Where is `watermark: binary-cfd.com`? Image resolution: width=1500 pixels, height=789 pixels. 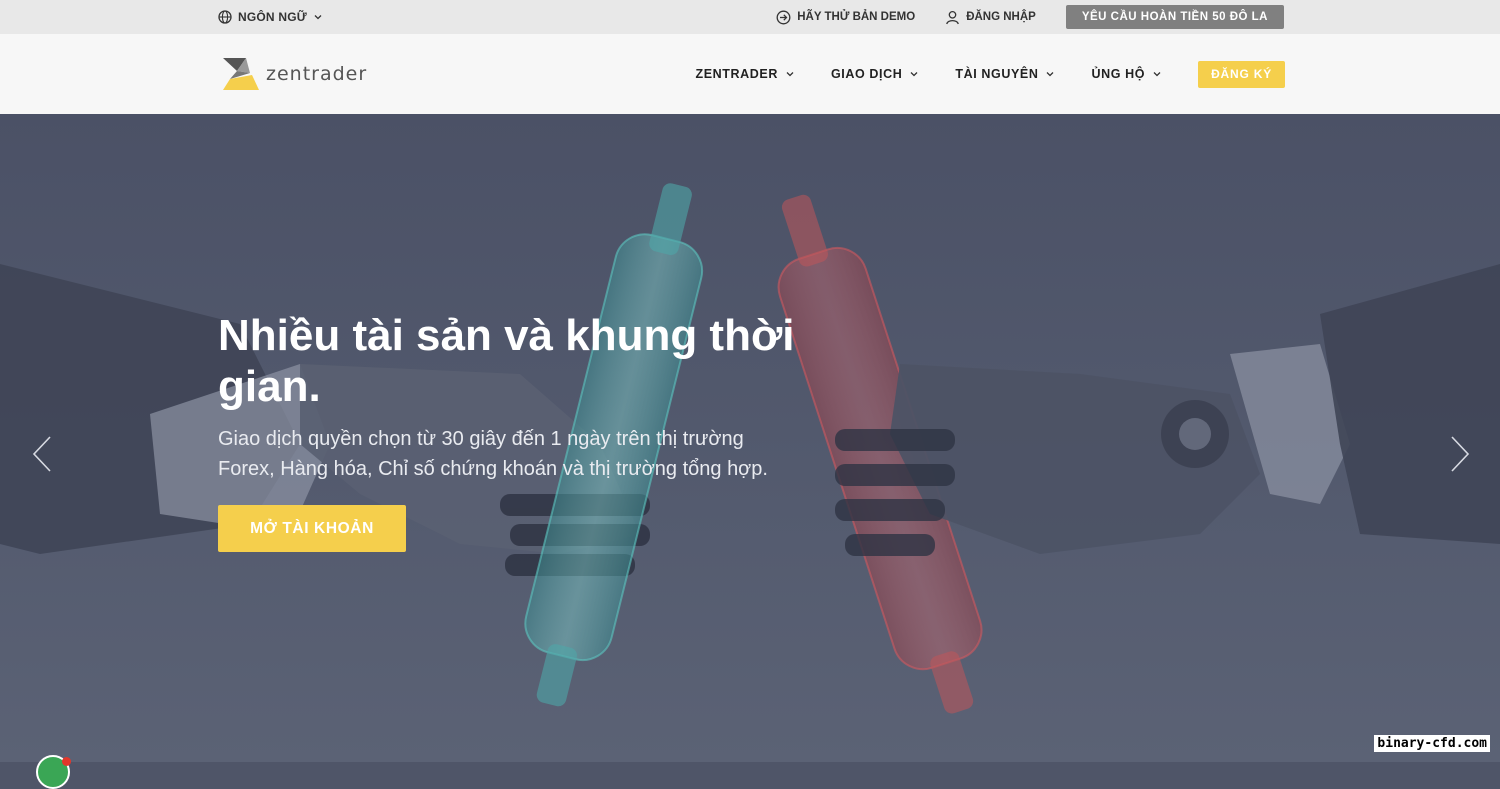
watermark: binary-cfd.com is located at coordinates (1432, 743).